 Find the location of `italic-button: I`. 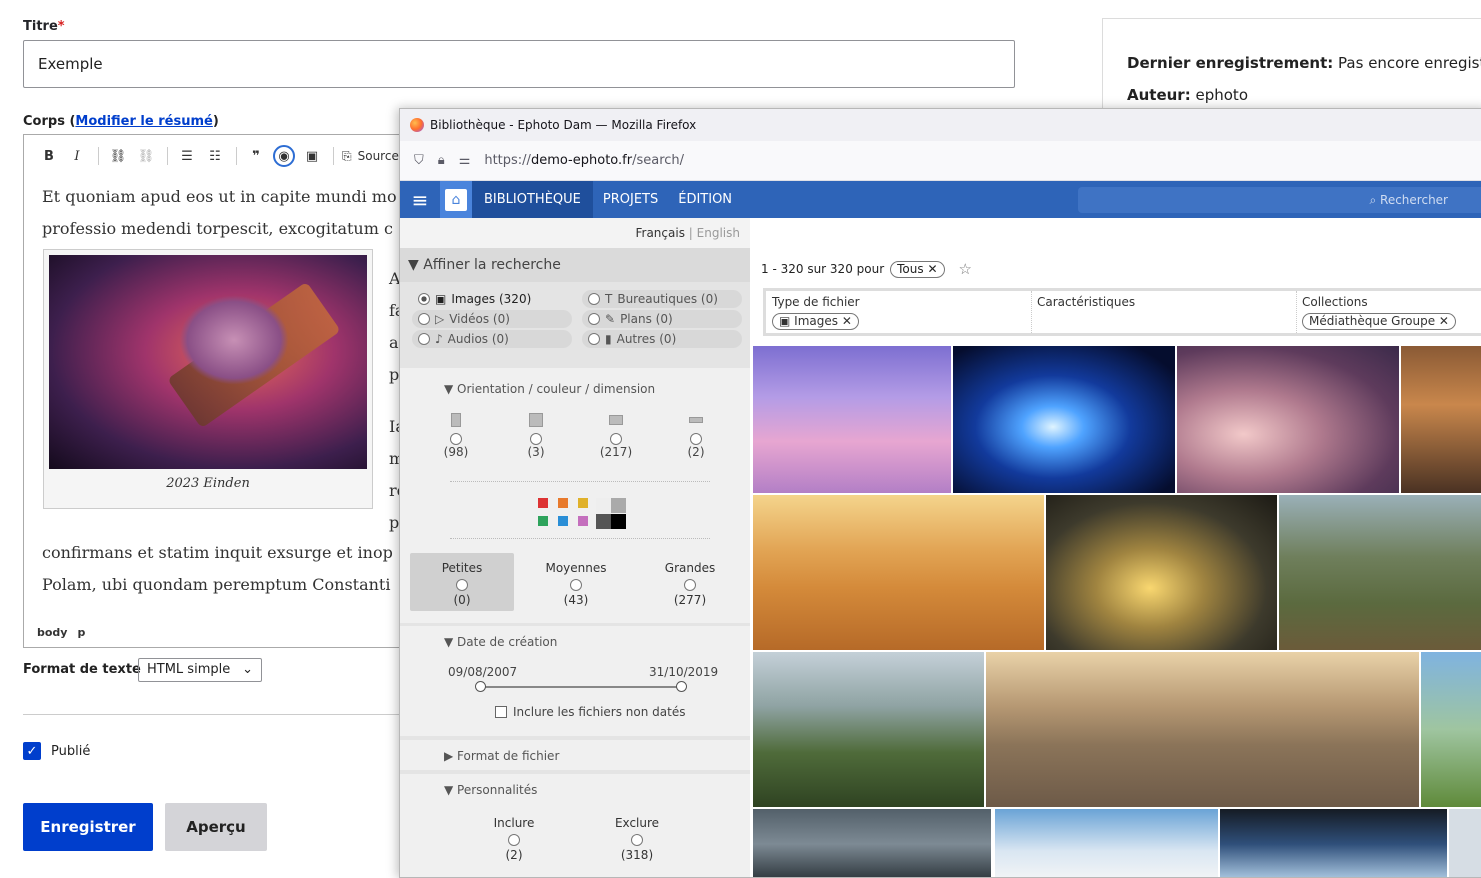

italic-button: I is located at coordinates (77, 156).